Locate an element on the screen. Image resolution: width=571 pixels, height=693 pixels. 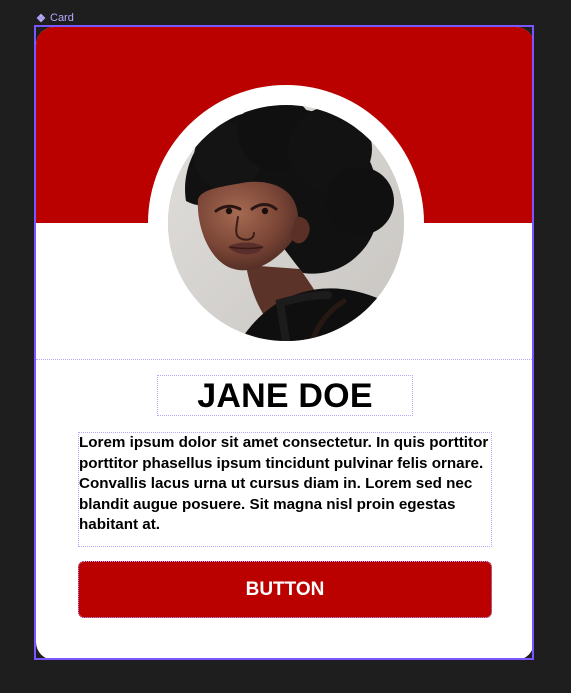
frame-label-text: Card is located at coordinates (62, 18).